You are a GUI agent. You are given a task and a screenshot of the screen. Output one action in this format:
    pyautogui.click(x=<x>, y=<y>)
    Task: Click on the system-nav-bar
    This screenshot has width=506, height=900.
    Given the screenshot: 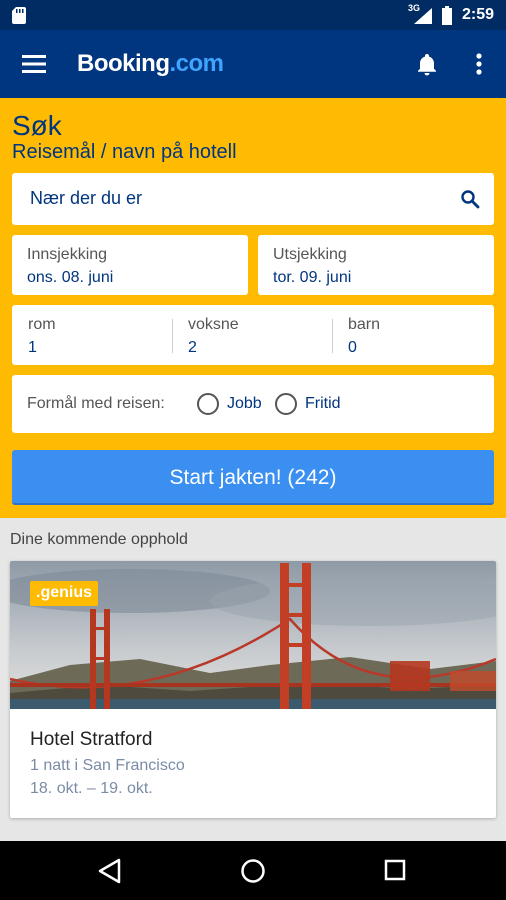 What is the action you would take?
    pyautogui.click(x=253, y=870)
    